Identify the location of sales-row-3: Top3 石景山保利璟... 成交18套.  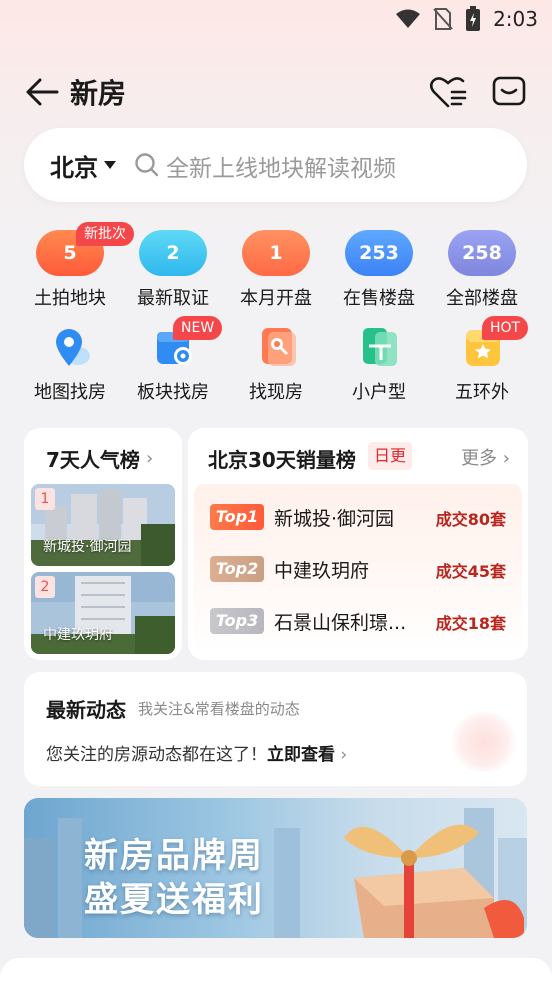
(358, 622).